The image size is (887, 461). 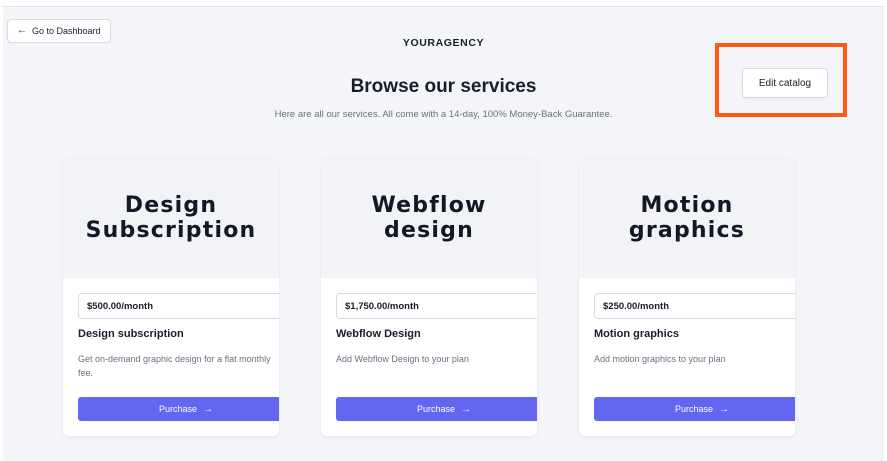 I want to click on card-hero: Webflow design, so click(x=429, y=217).